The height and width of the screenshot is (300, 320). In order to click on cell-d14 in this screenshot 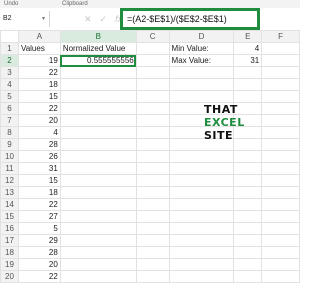, I will do `click(201, 204)`.